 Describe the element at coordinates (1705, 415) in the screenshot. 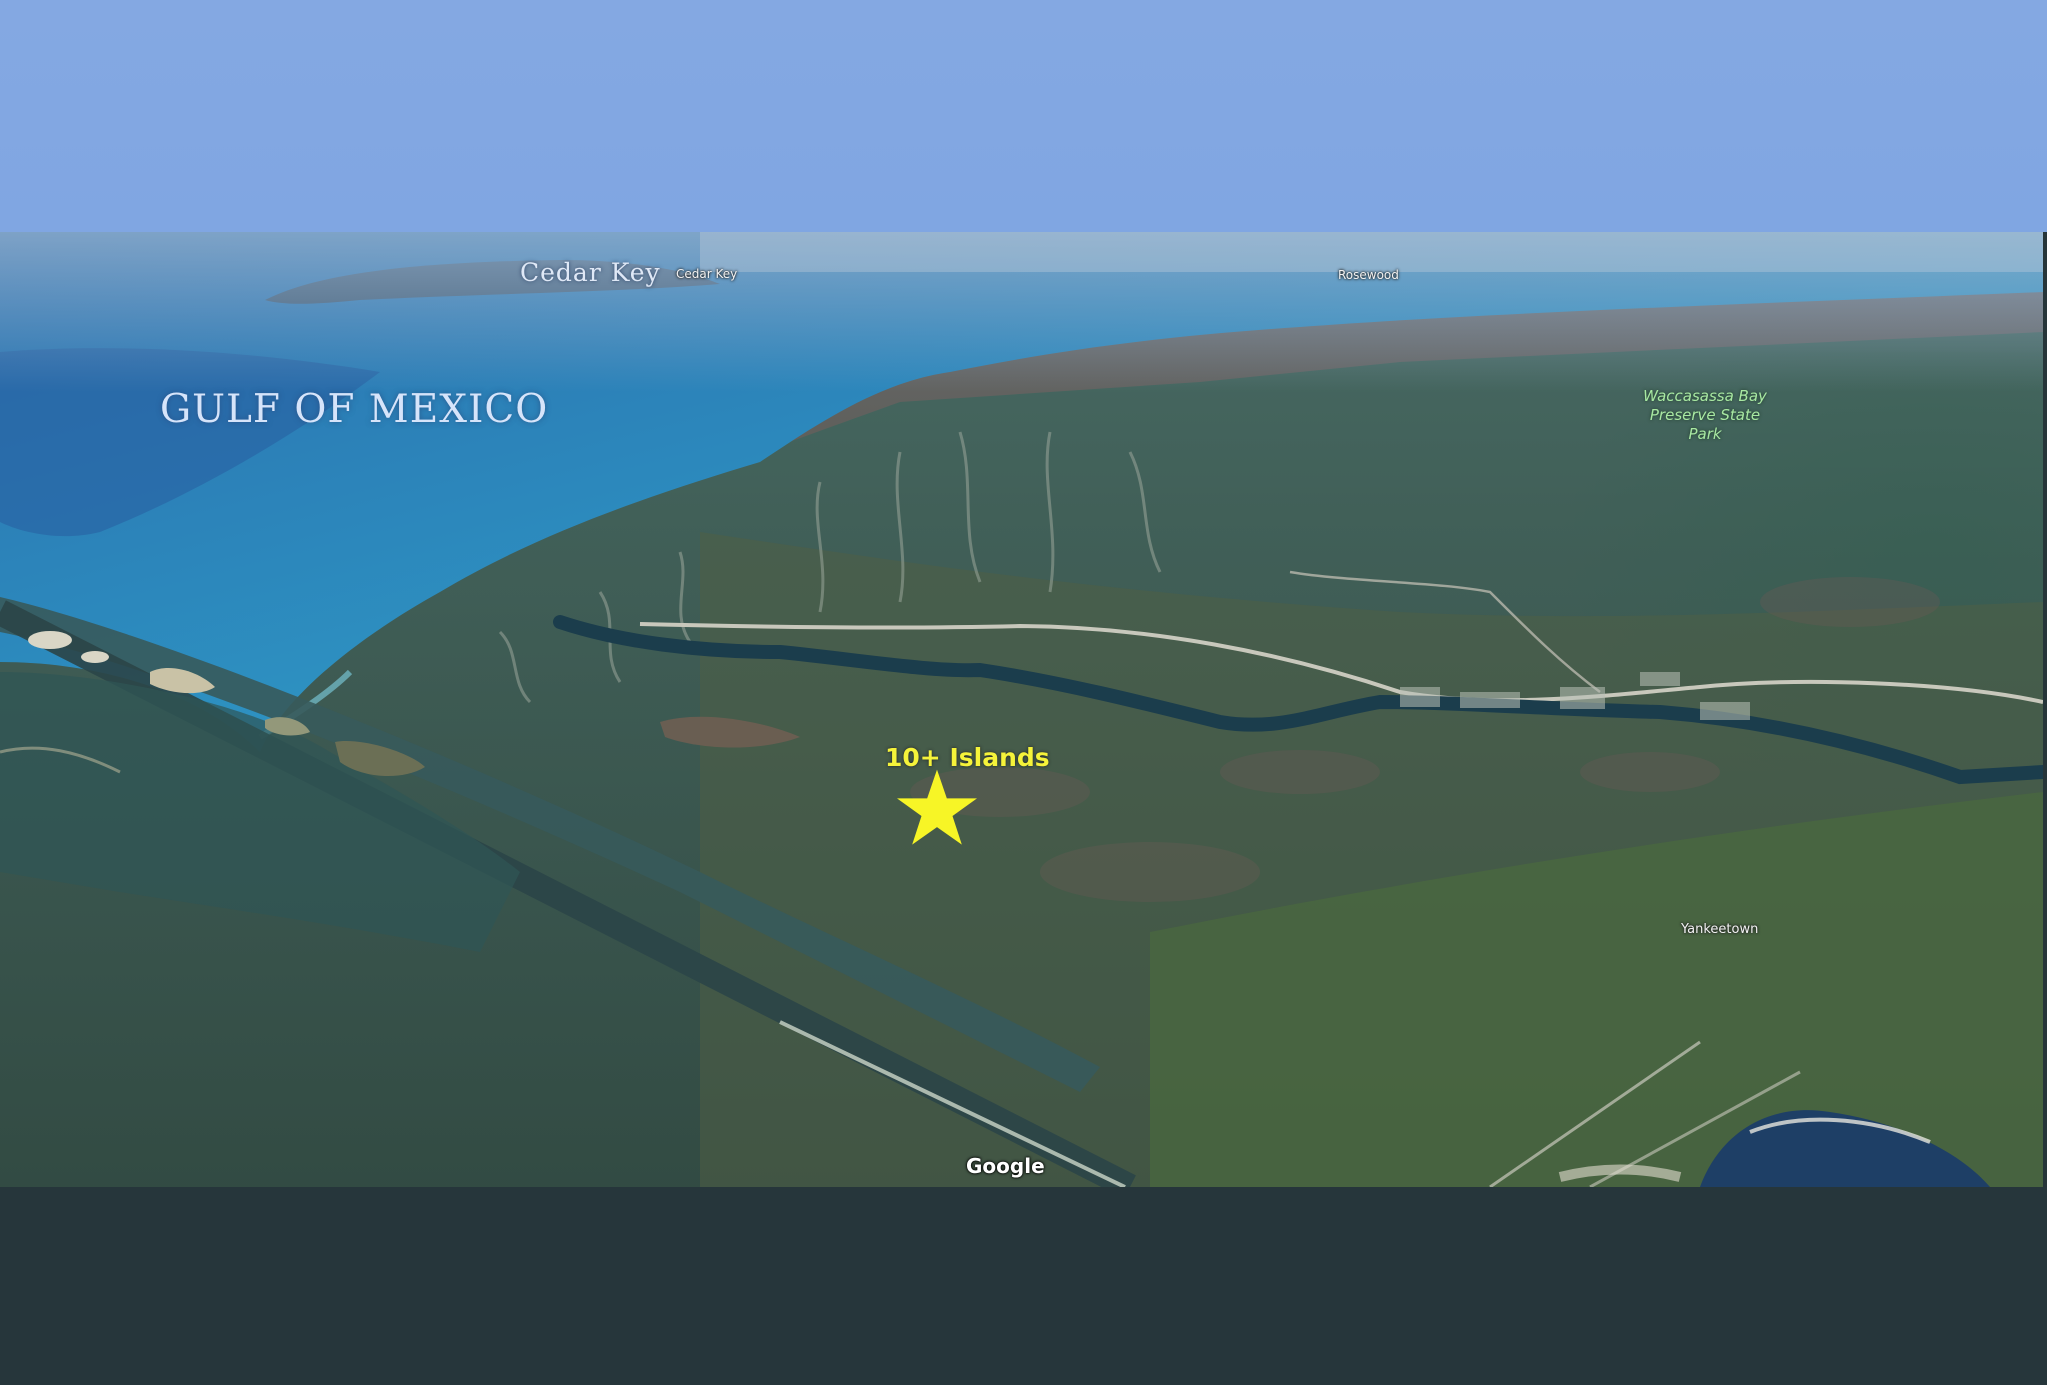

I see `waccasassa-park-label: Waccasassa Bay Preserve State Park` at that location.